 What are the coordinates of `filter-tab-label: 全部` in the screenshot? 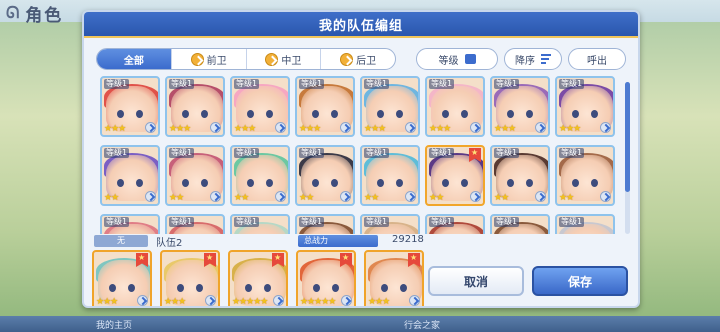 It's located at (133, 61).